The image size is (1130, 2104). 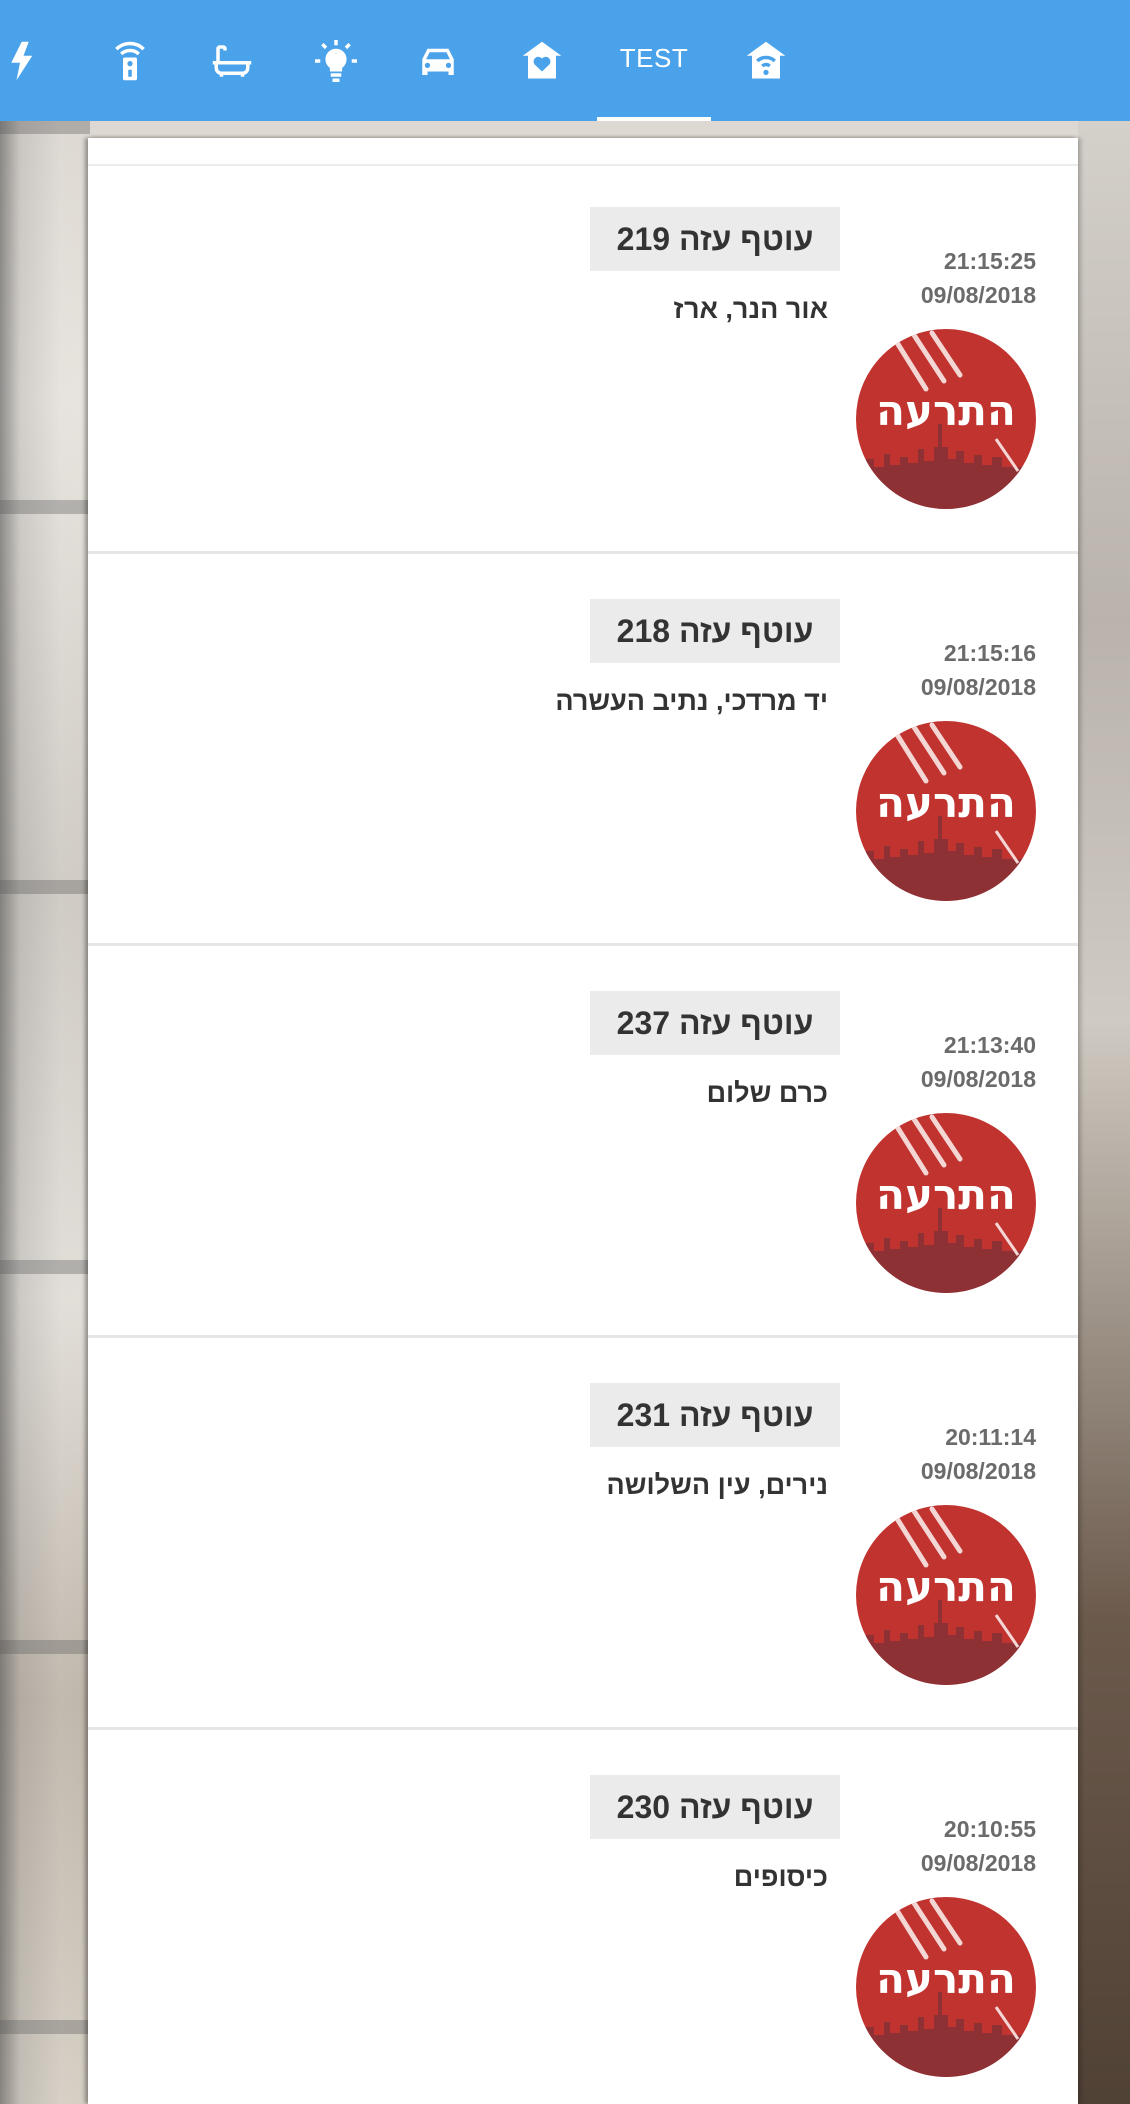 I want to click on nav-tab-home-network, so click(x=766, y=60).